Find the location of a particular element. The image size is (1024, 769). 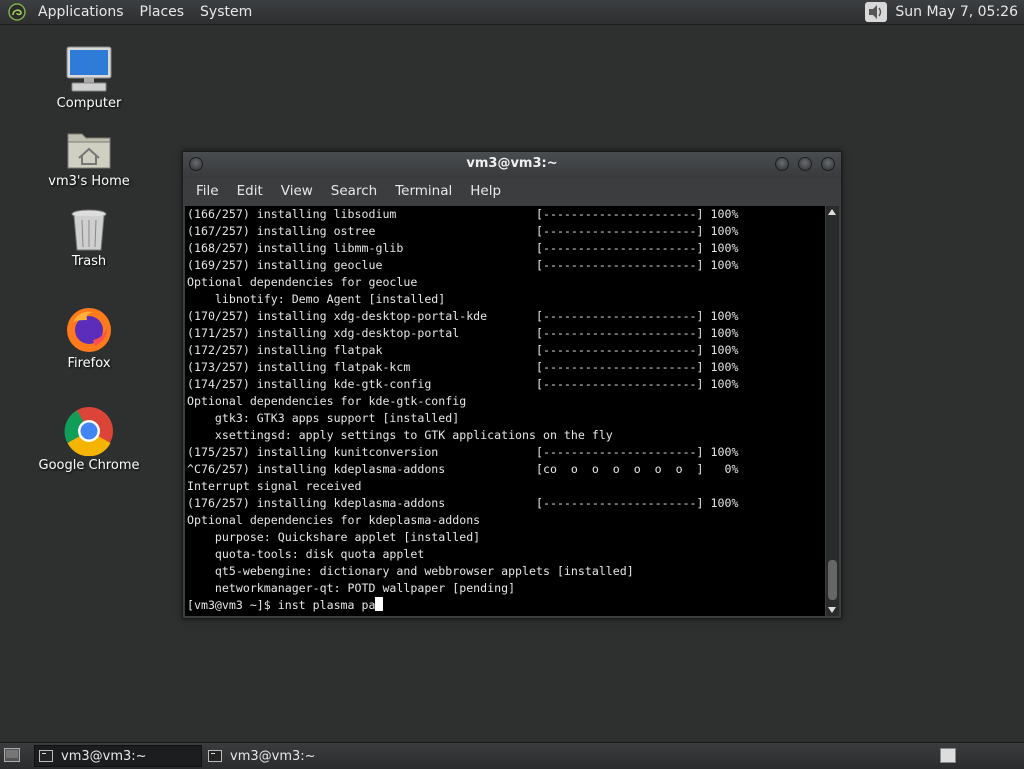

computer-icon is located at coordinates (89, 69).